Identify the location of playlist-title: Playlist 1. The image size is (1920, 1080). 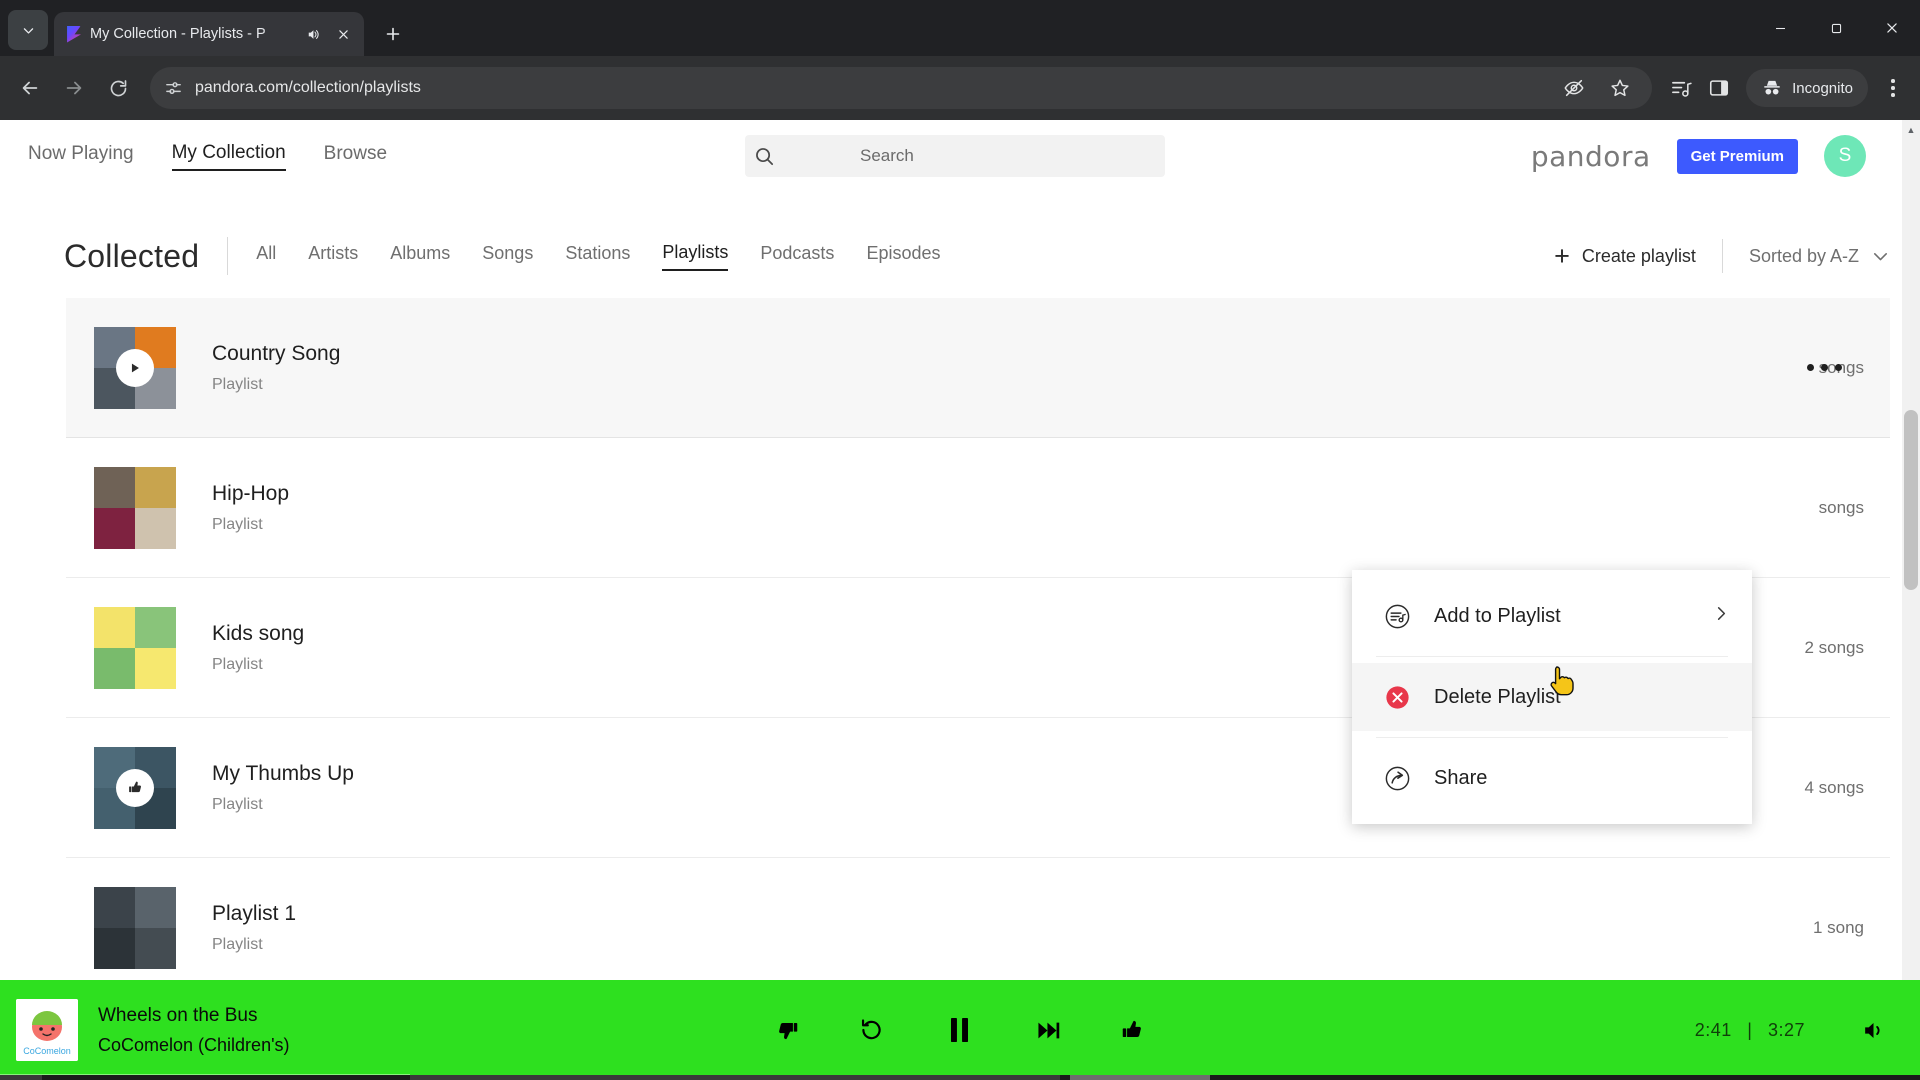
(254, 913).